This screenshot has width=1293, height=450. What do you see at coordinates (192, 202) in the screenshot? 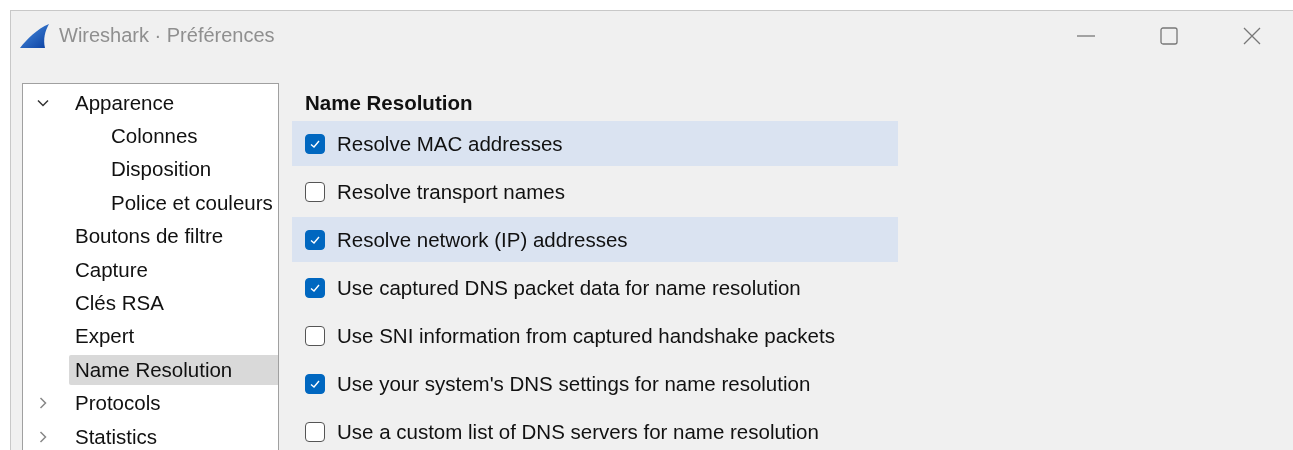
I see `tree-item: Police et couleurs` at bounding box center [192, 202].